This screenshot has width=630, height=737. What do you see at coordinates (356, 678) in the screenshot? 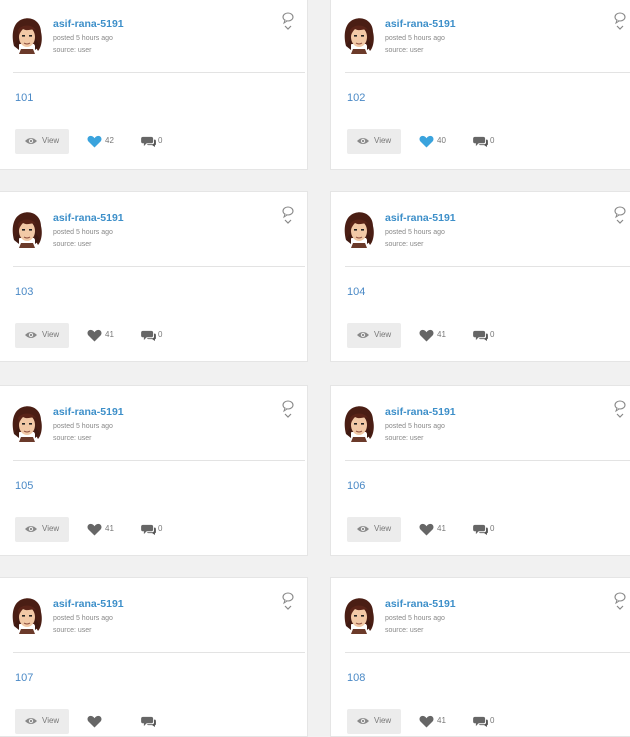
I see `post-title: 108` at bounding box center [356, 678].